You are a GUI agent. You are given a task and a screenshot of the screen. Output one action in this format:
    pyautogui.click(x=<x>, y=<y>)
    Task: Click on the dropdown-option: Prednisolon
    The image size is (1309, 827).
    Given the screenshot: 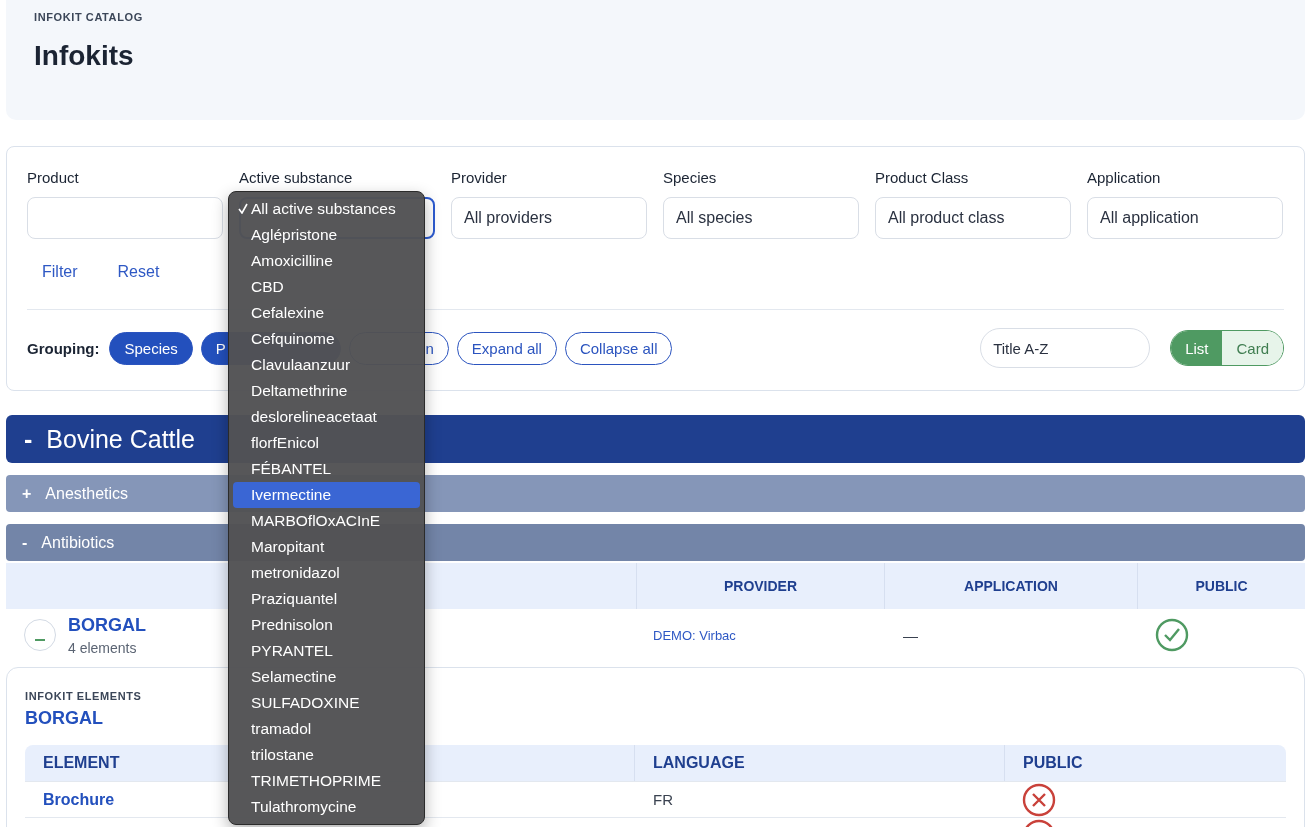 What is the action you would take?
    pyautogui.click(x=326, y=625)
    